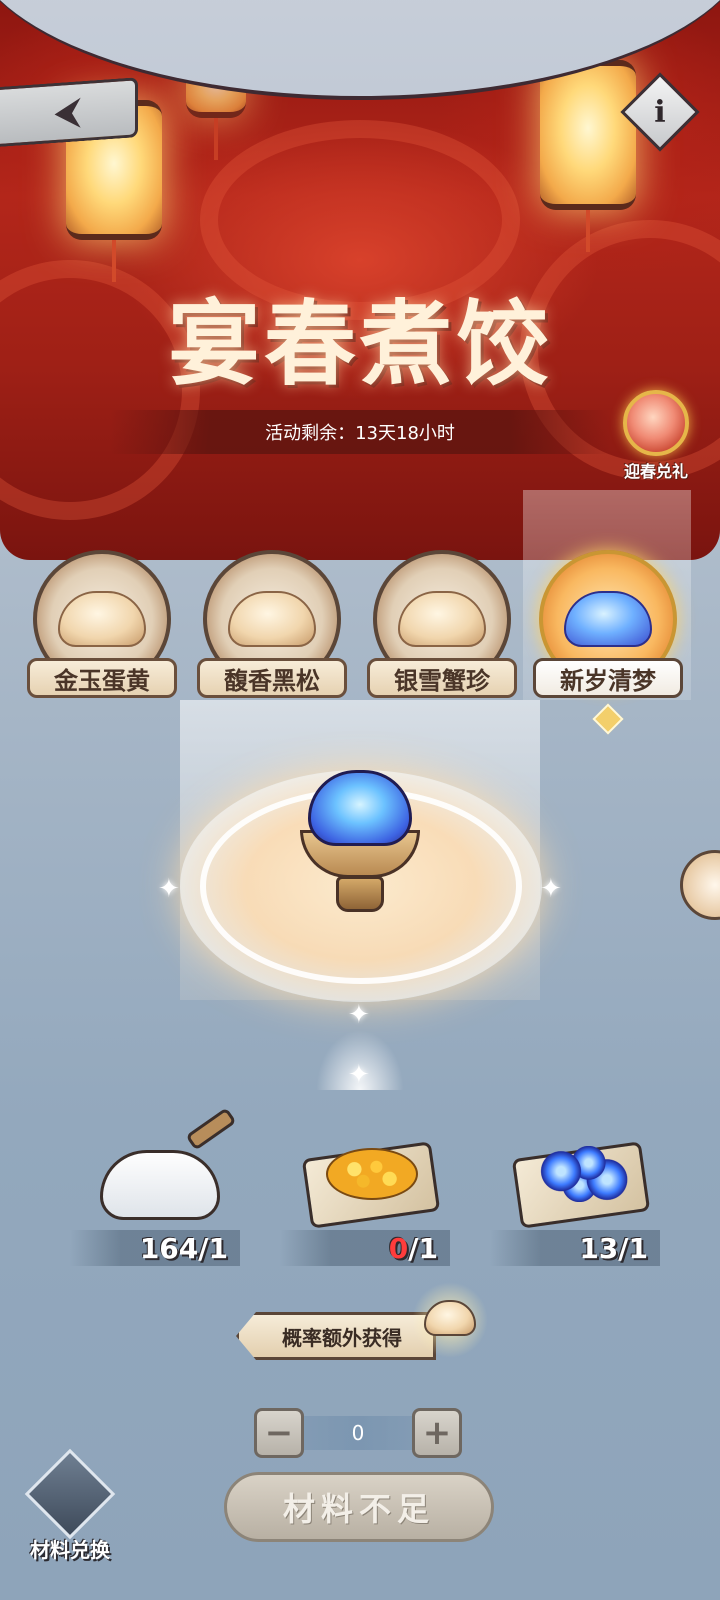  I want to click on ingredient-osmanthus: 0 /1, so click(360, 1185).